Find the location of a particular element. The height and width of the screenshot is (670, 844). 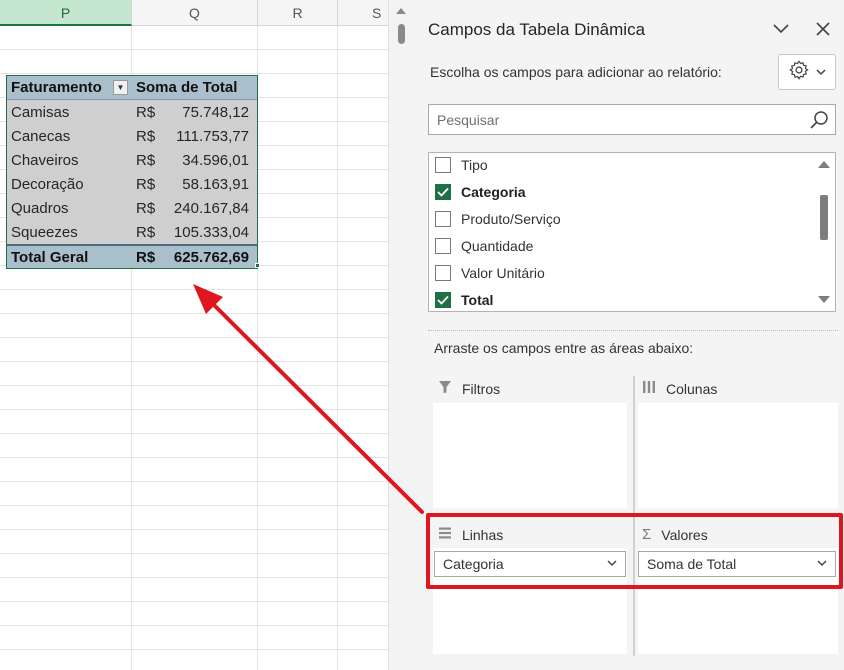

red-arrow-annotation is located at coordinates (308, 399).